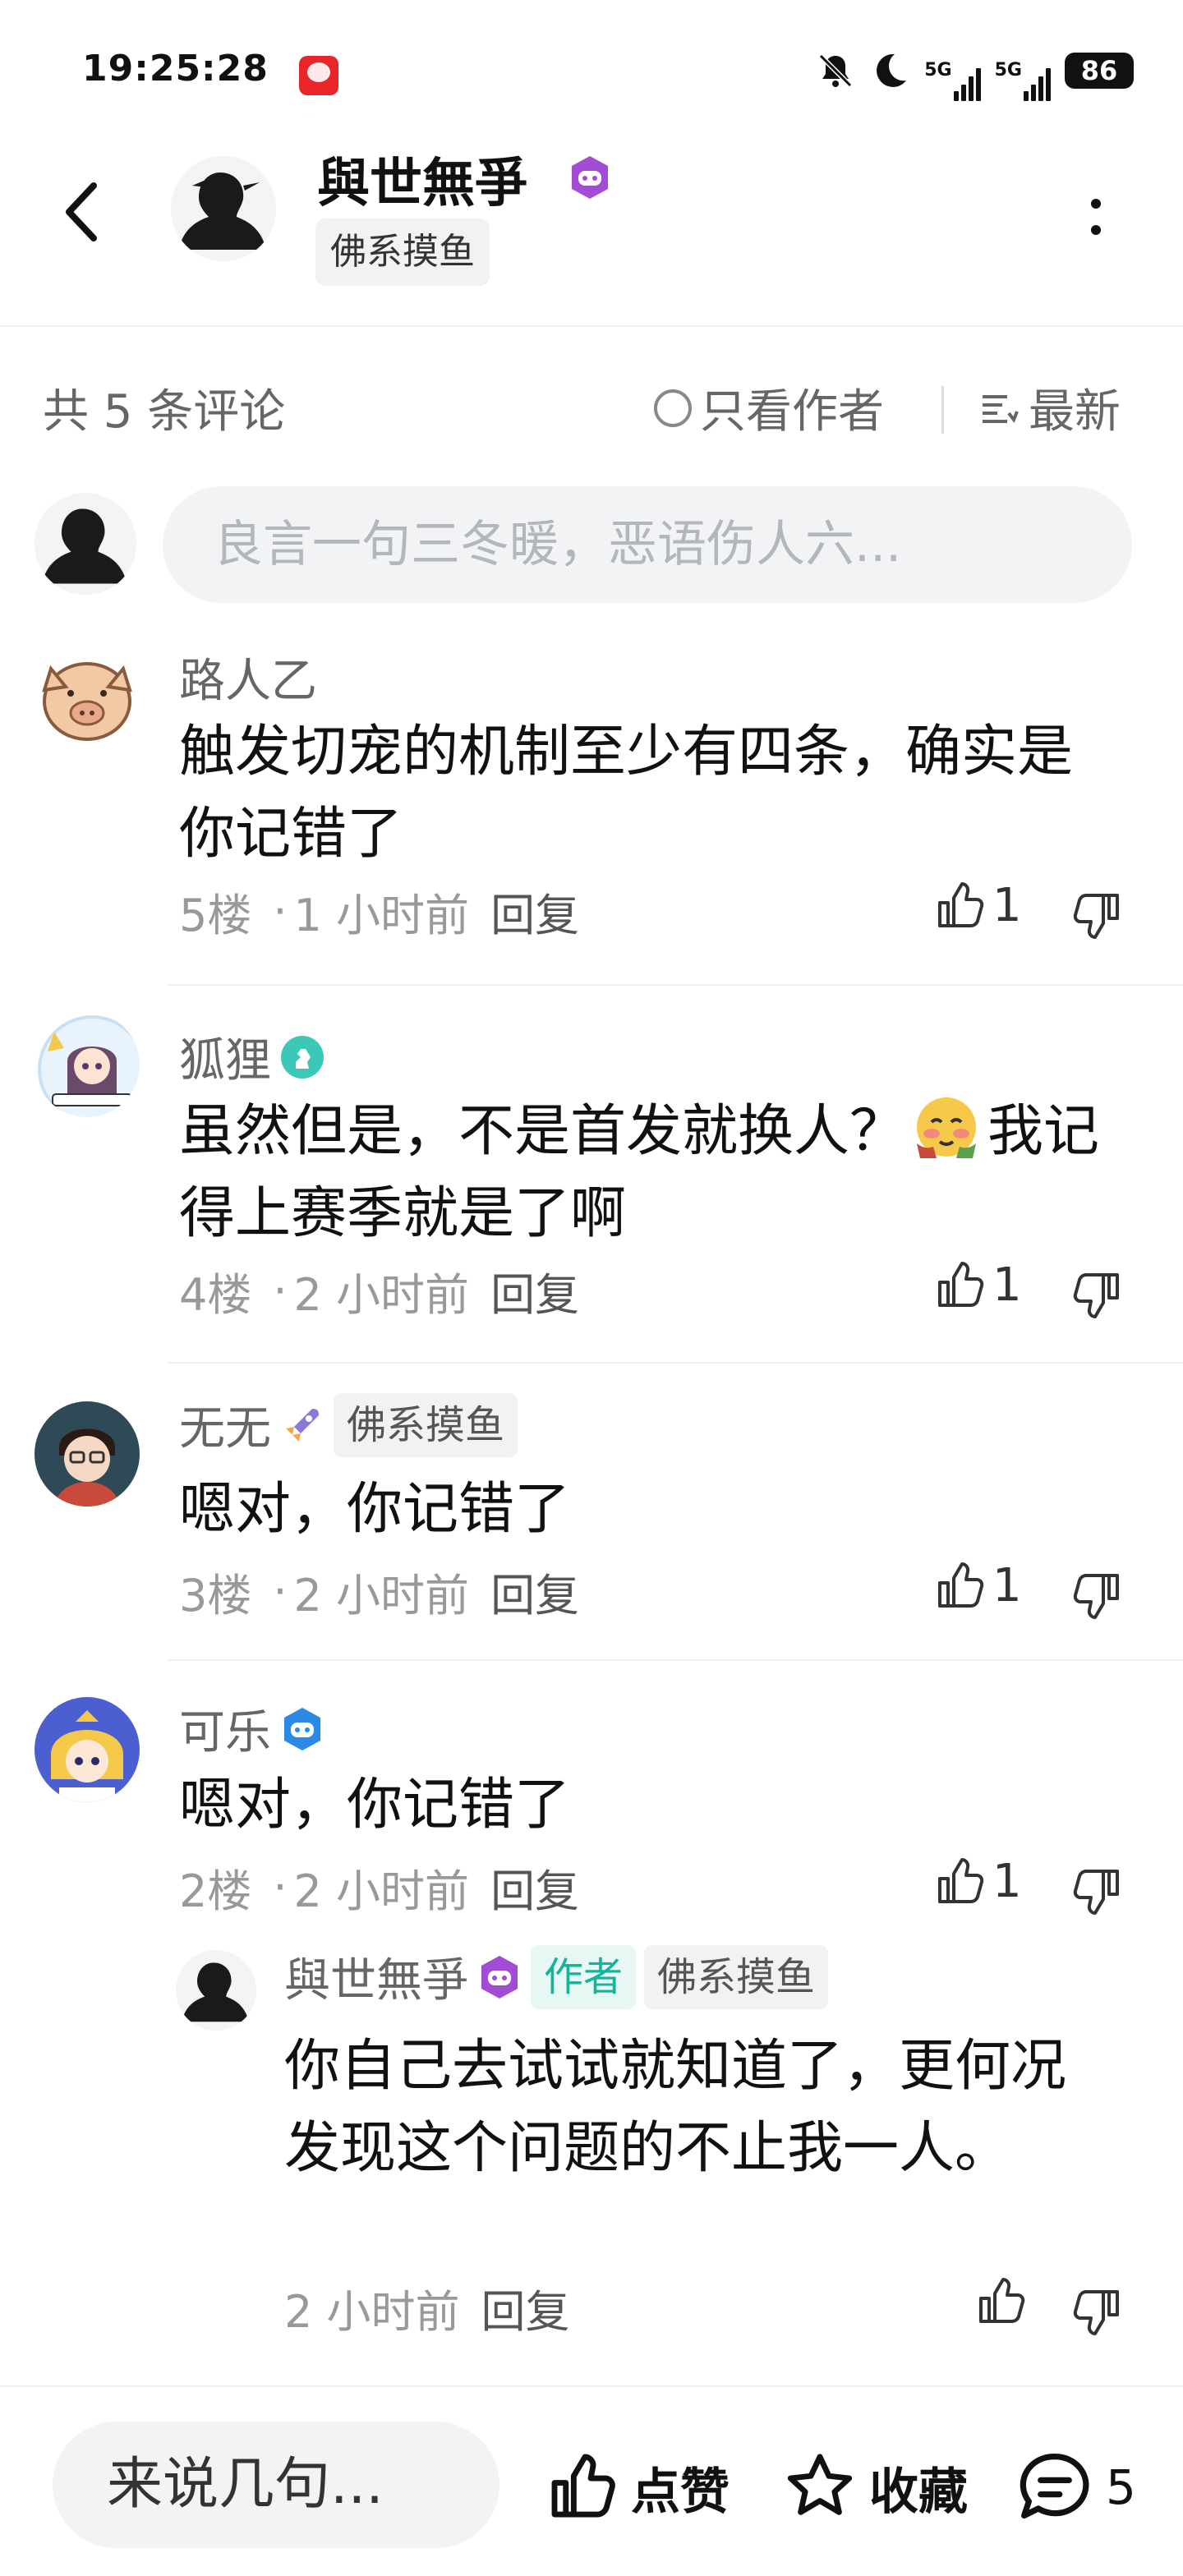 The height and width of the screenshot is (2576, 1183). I want to click on reply-author: 與世無爭 作者 佛系摸鱼, so click(556, 1977).